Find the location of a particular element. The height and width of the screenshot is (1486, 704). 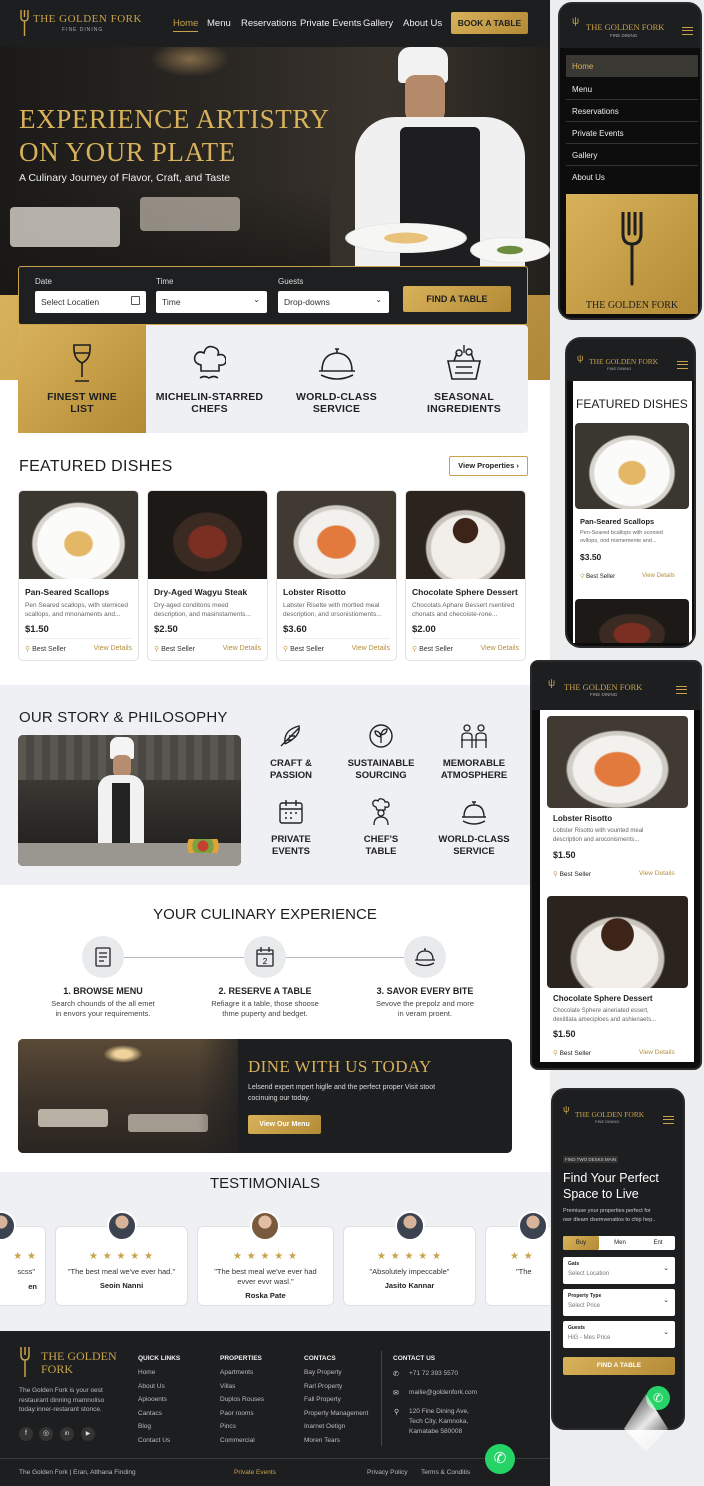

mobile-menu-item: Gallery is located at coordinates (632, 155).